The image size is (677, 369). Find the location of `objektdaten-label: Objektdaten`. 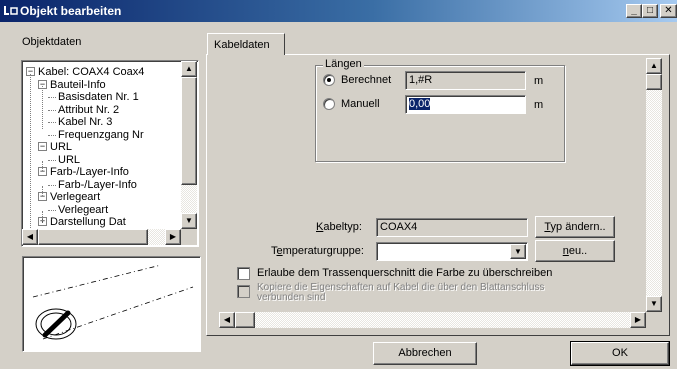

objektdaten-label: Objektdaten is located at coordinates (52, 42).